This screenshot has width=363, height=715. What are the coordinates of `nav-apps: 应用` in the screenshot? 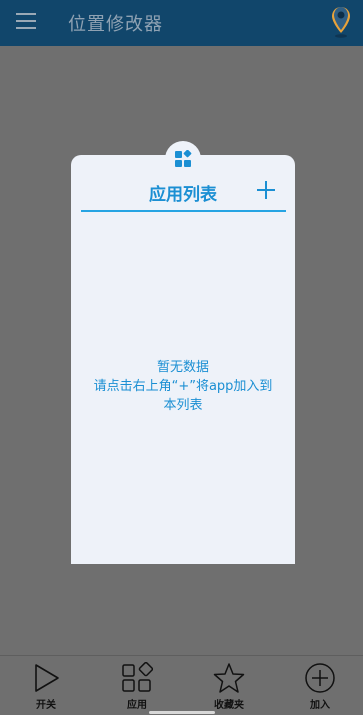 It's located at (137, 686).